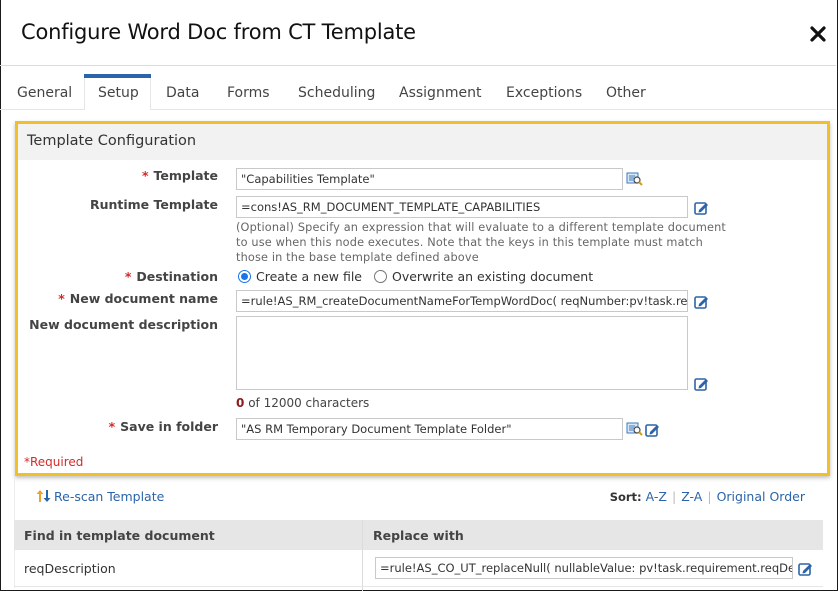 This screenshot has width=838, height=591. I want to click on close-icon, so click(818, 34).